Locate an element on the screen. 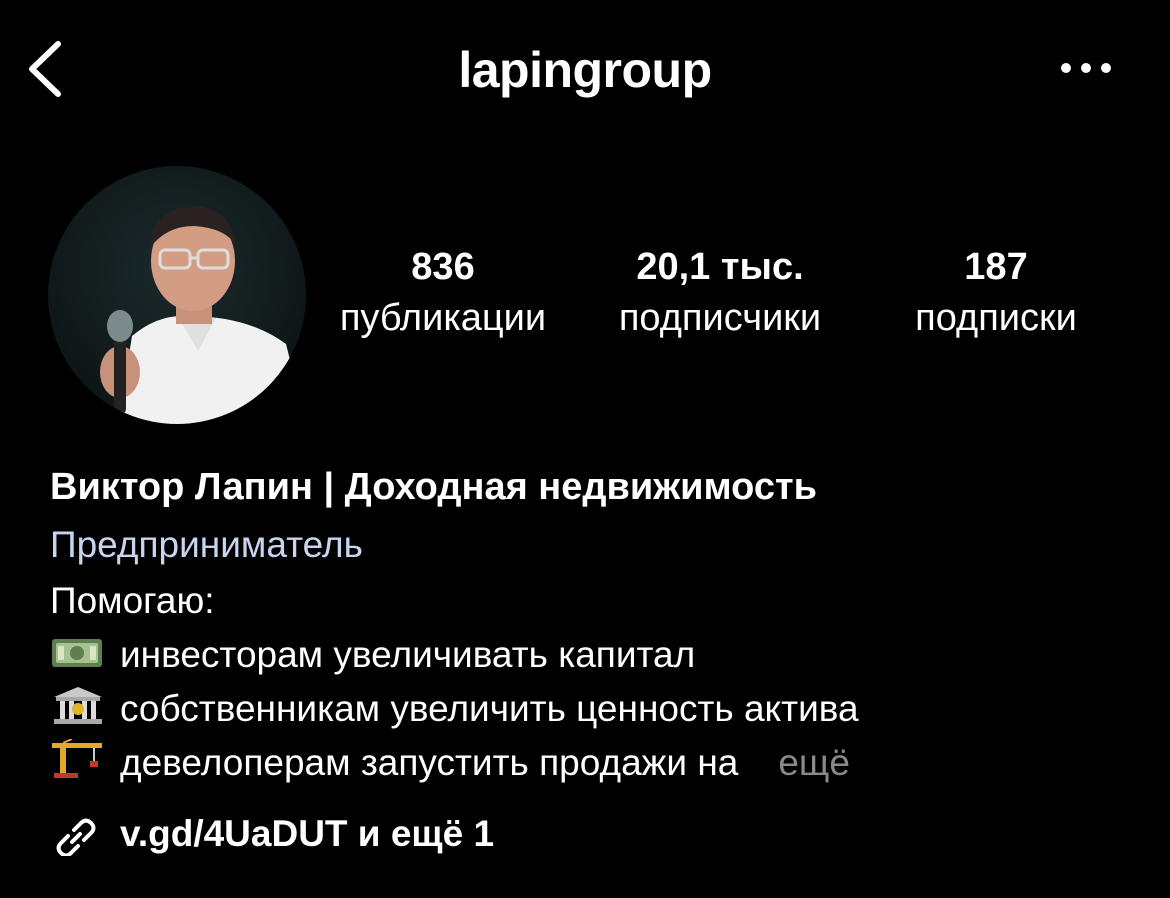 This screenshot has height=898, width=1170. followers-count: 20,1 тыс. подписчики is located at coordinates (720, 295).